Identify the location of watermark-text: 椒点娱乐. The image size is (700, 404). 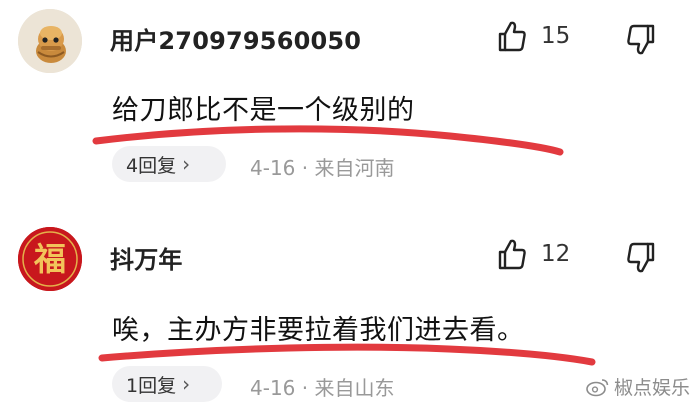
(651, 388).